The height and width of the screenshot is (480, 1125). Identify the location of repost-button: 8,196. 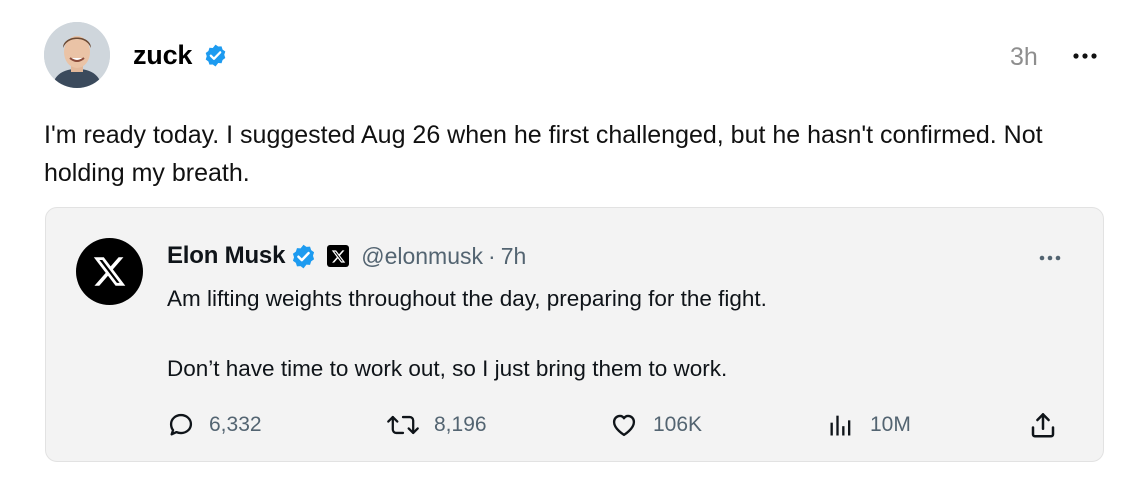
(436, 425).